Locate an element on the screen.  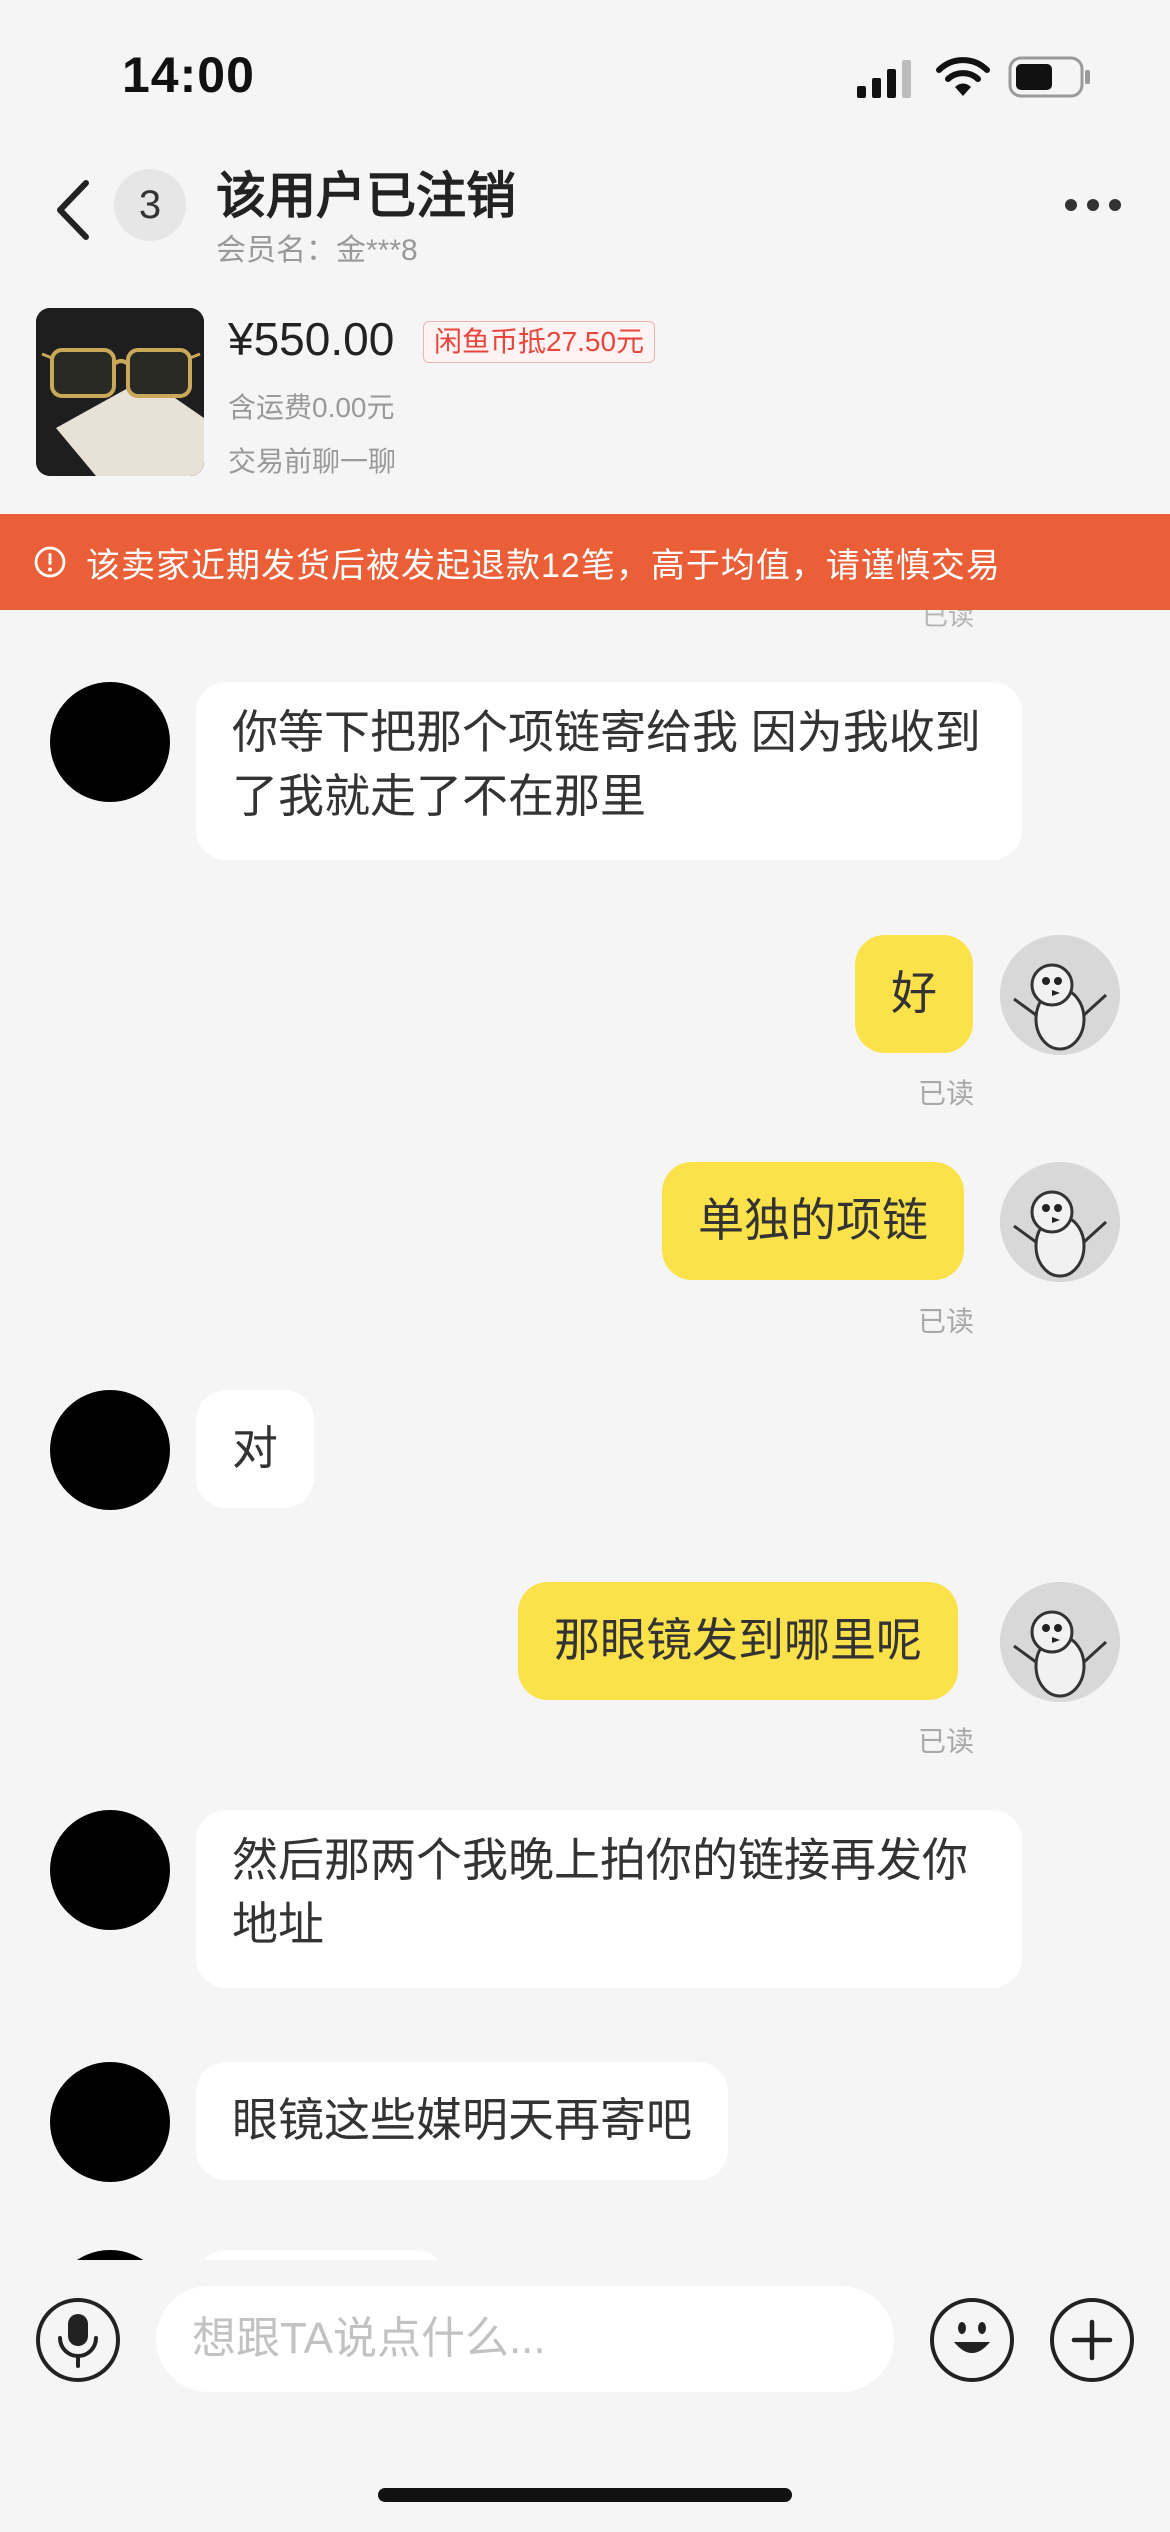
page-title: 该用户已注销 is located at coordinates (366, 196).